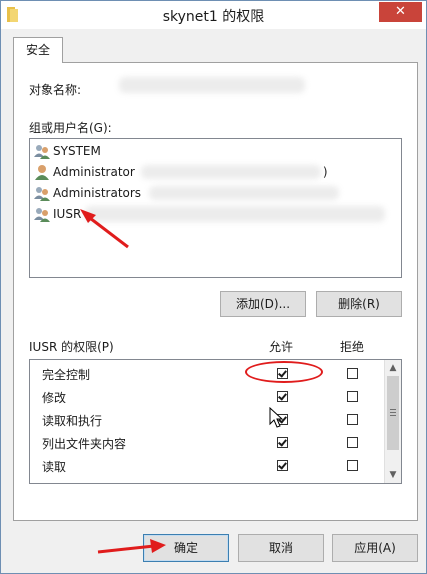 This screenshot has width=427, height=574. What do you see at coordinates (276, 417) in the screenshot?
I see `mouse-cursor-icon` at bounding box center [276, 417].